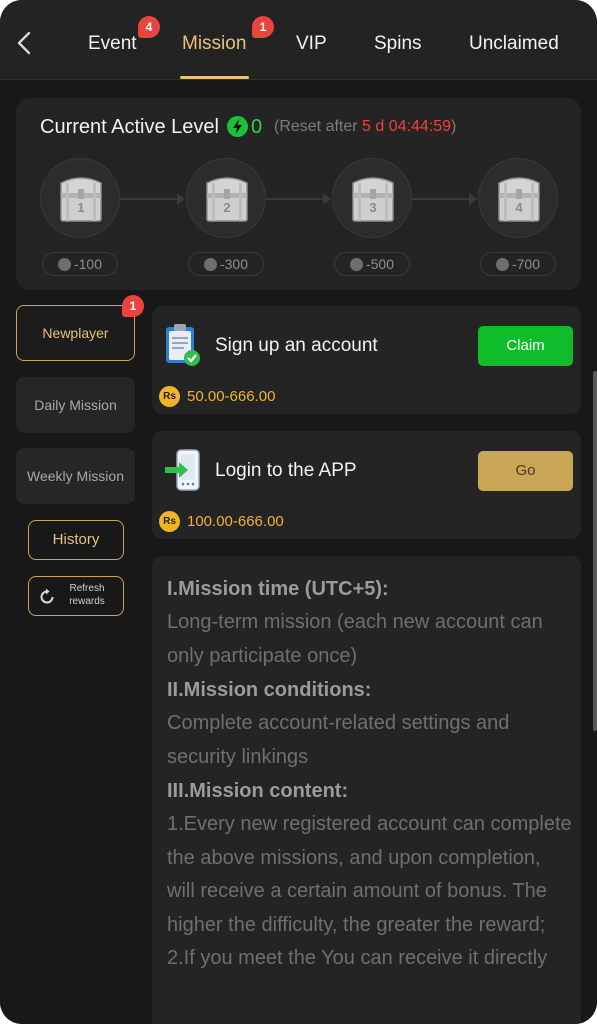 This screenshot has width=597, height=1024. I want to click on refresh-rewards-button: Refresh rewards, so click(76, 596).